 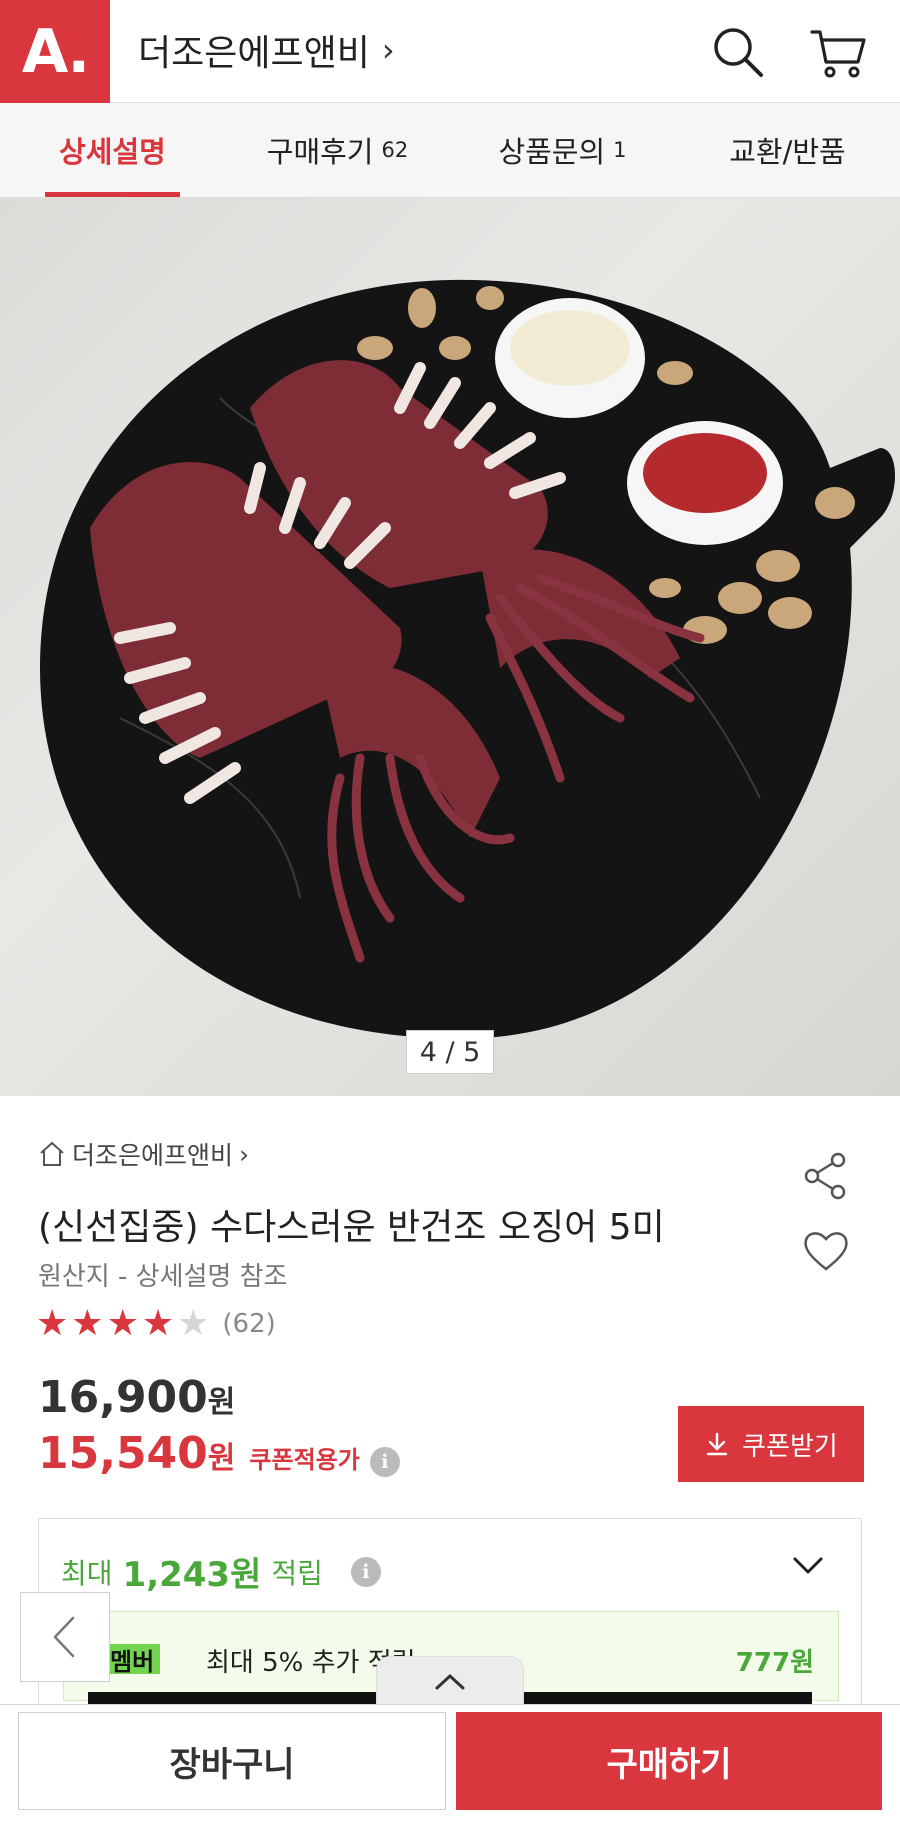 What do you see at coordinates (620, 150) in the screenshot?
I see `tab-count: 1` at bounding box center [620, 150].